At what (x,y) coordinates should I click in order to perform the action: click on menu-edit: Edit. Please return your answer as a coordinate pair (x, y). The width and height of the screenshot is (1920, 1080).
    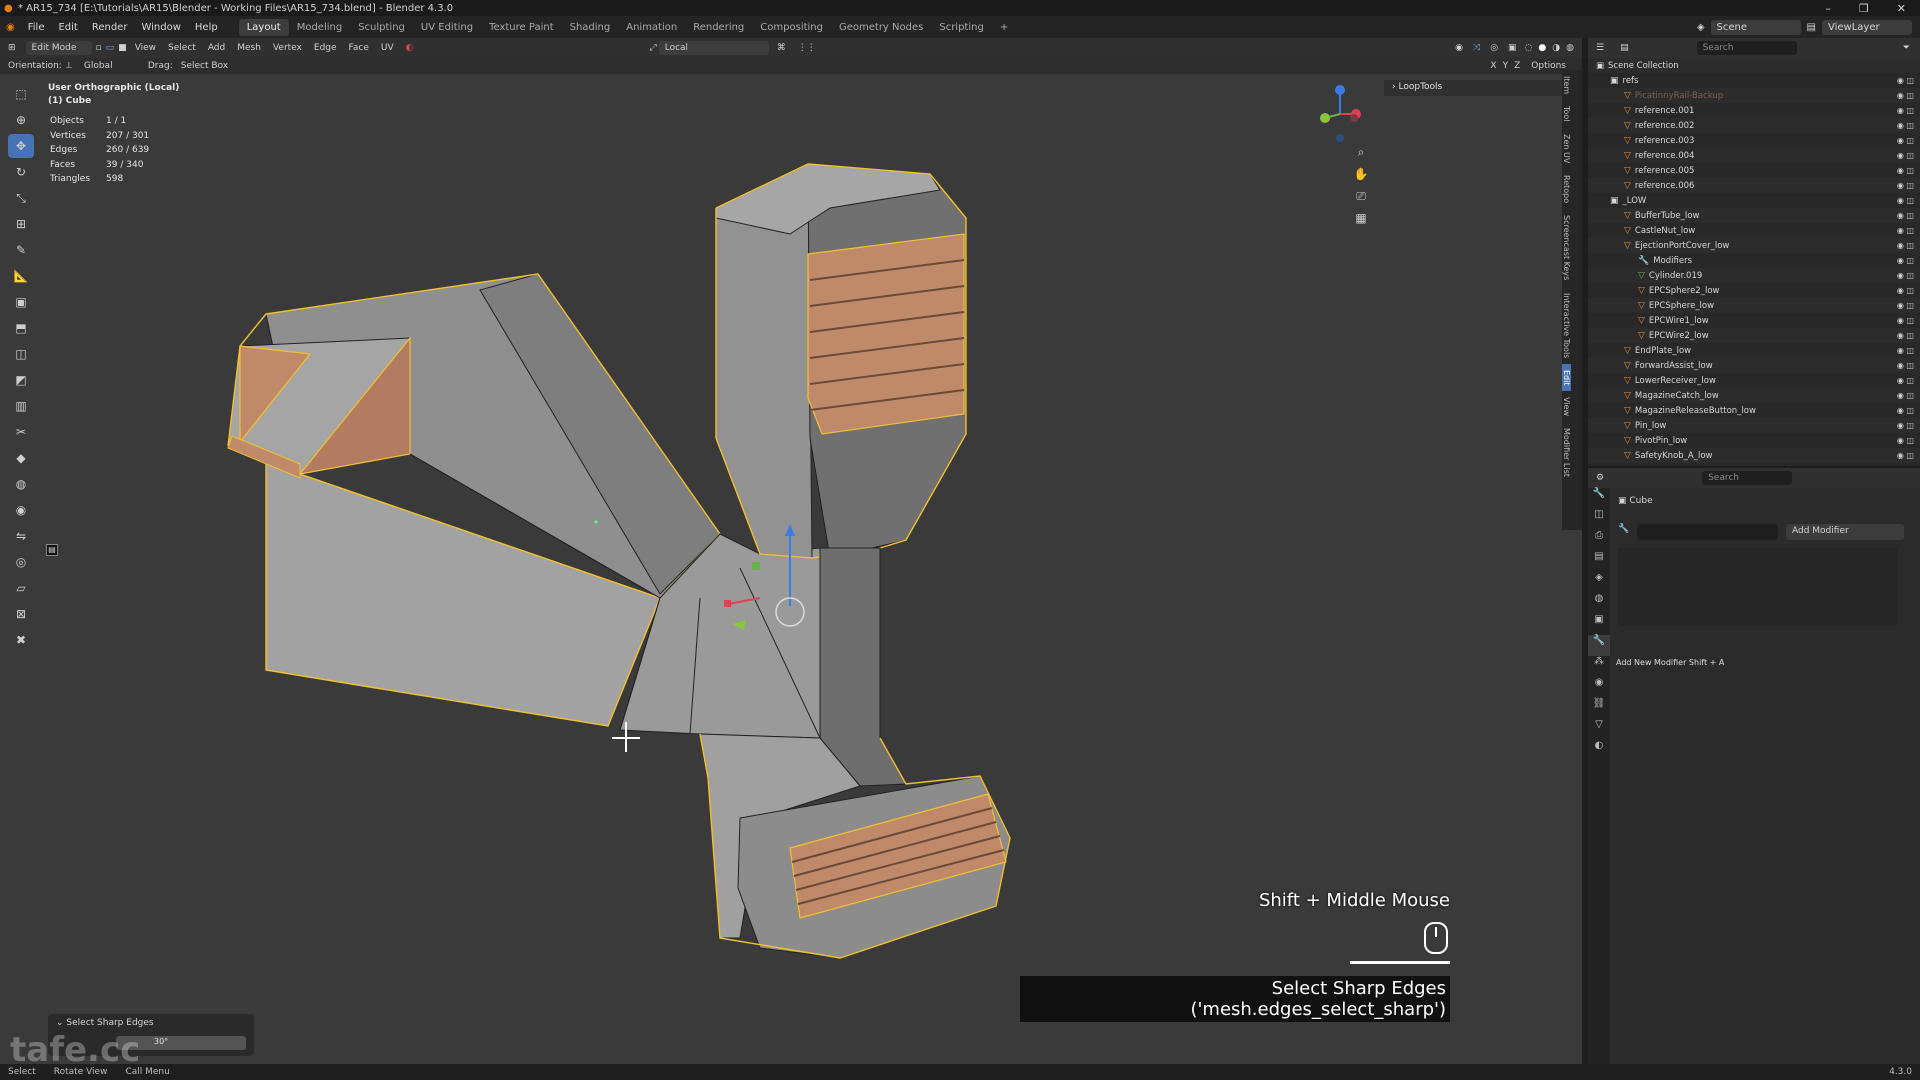
    Looking at the image, I should click on (67, 27).